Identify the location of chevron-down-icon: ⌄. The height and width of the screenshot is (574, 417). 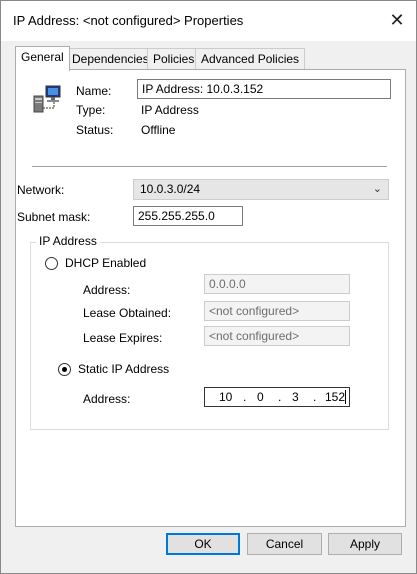
(377, 189).